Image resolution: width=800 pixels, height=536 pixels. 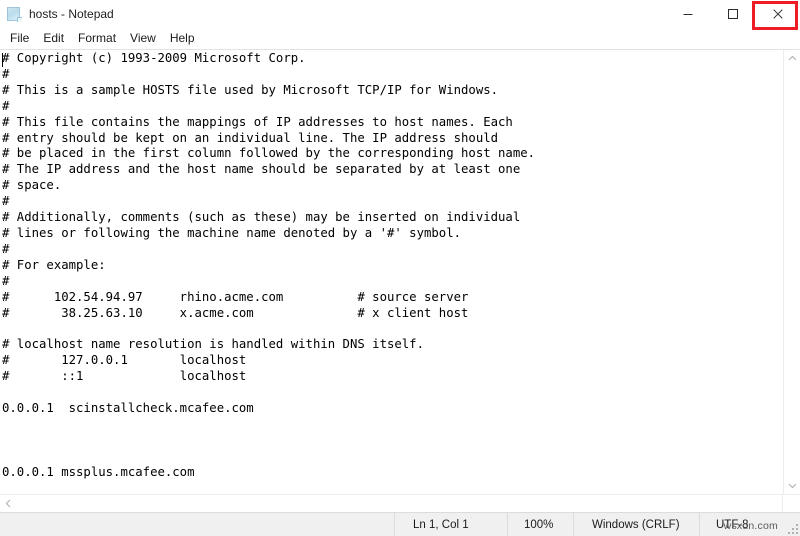 I want to click on vertical-scroll-track, so click(x=792, y=272).